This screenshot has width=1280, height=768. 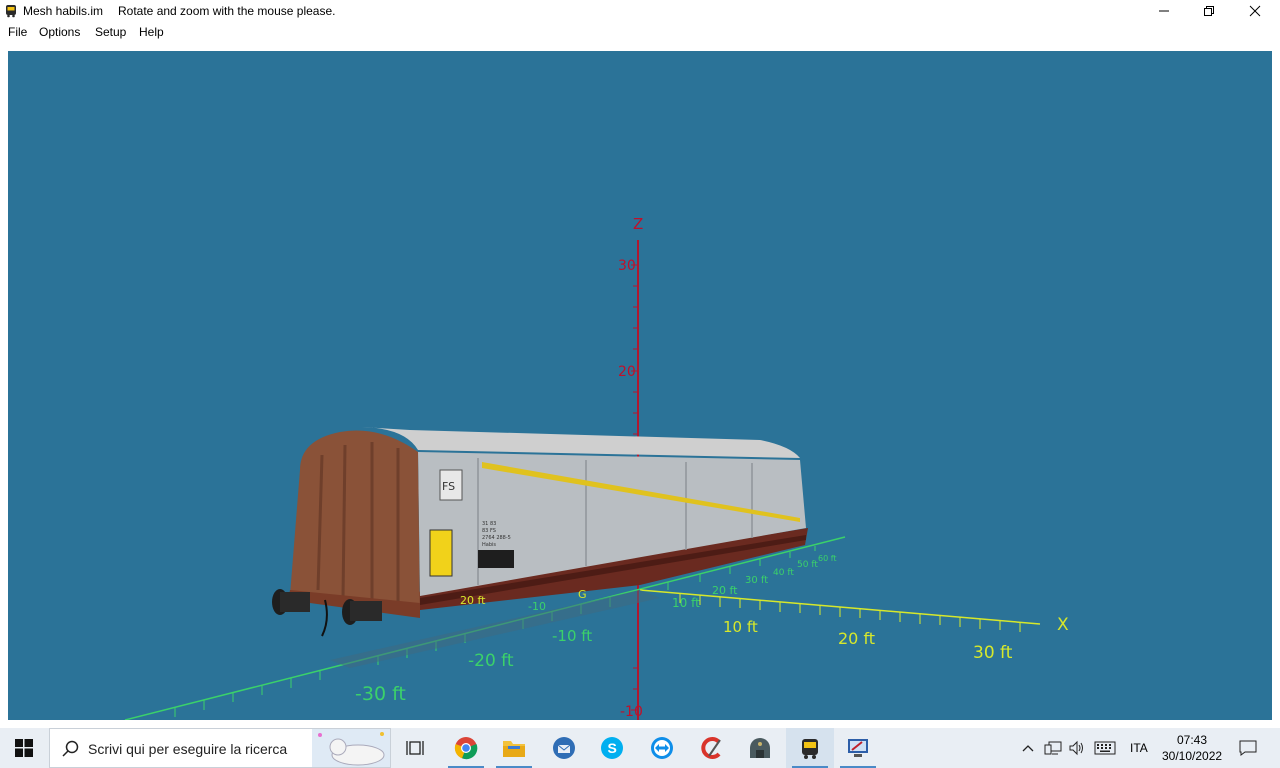 I want to click on close-button, so click(x=1255, y=11).